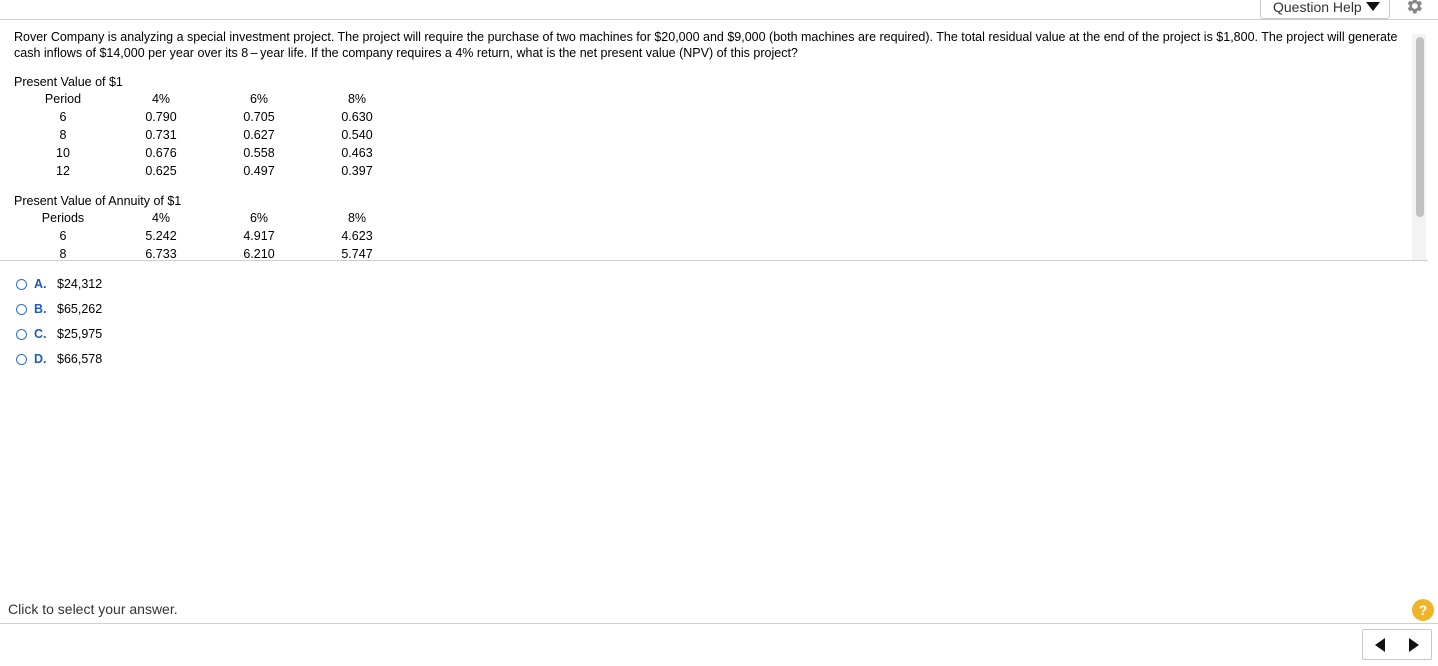  What do you see at coordinates (357, 117) in the screenshot?
I see `table-cell: 0.630` at bounding box center [357, 117].